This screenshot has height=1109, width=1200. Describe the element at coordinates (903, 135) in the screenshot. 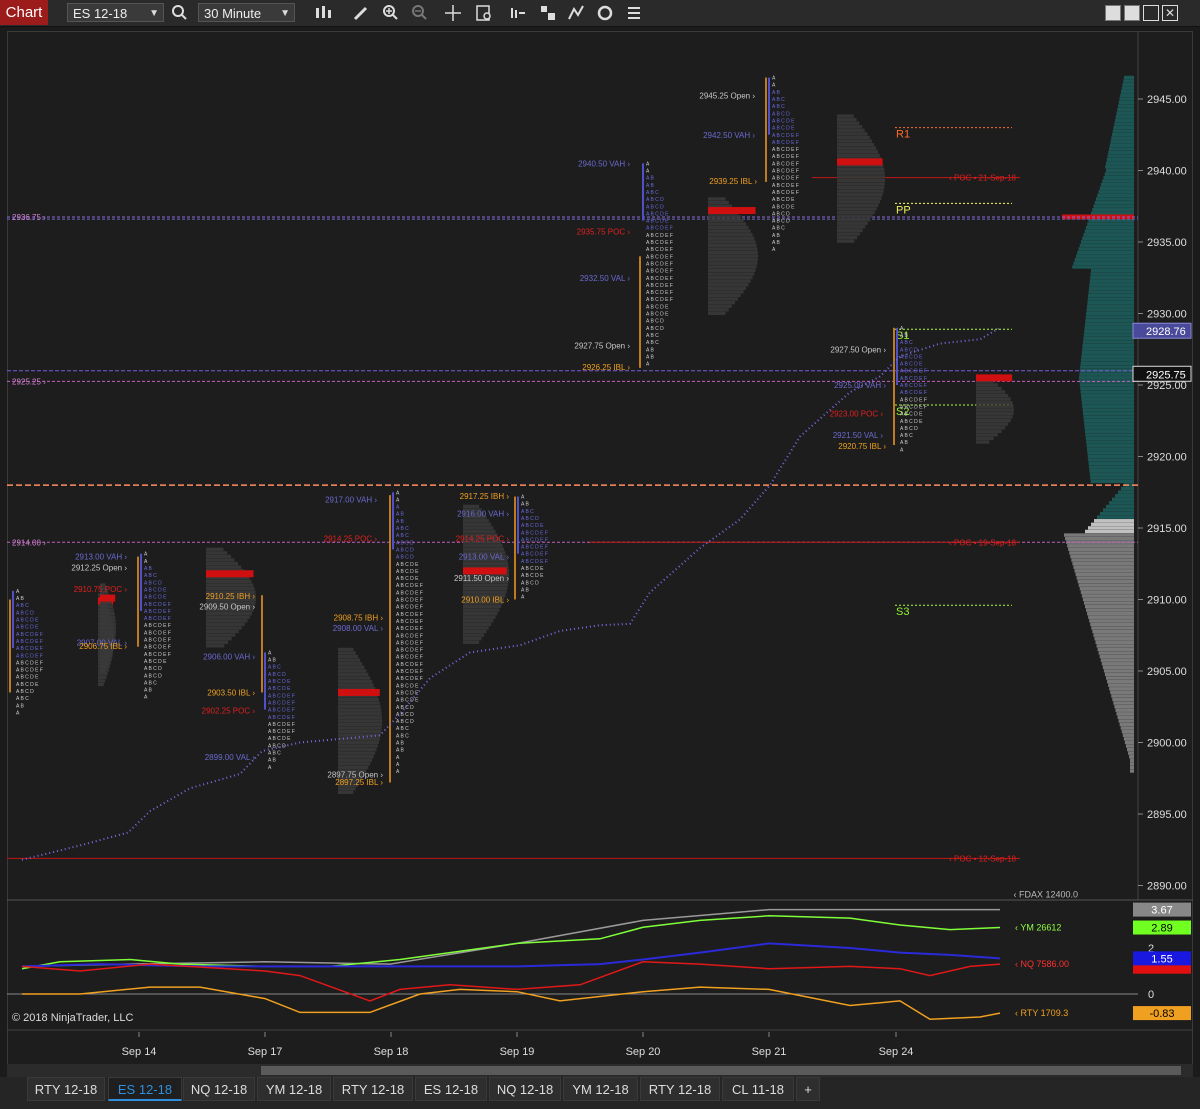

I see `pivot-label-r1: R1` at that location.